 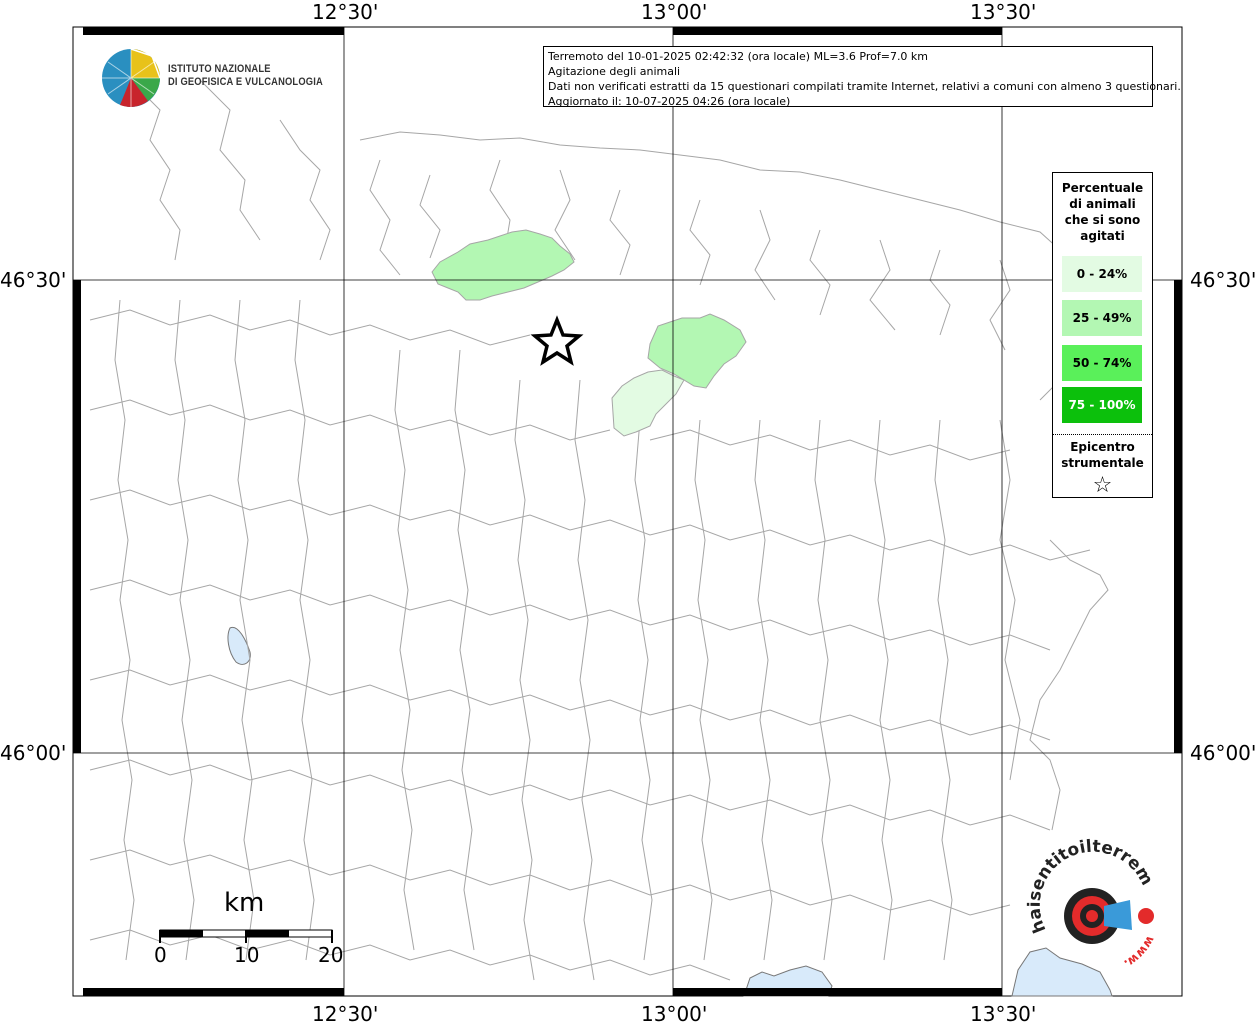 What do you see at coordinates (674, 1014) in the screenshot?
I see `lon-tick-bottom-2: 13°00'` at bounding box center [674, 1014].